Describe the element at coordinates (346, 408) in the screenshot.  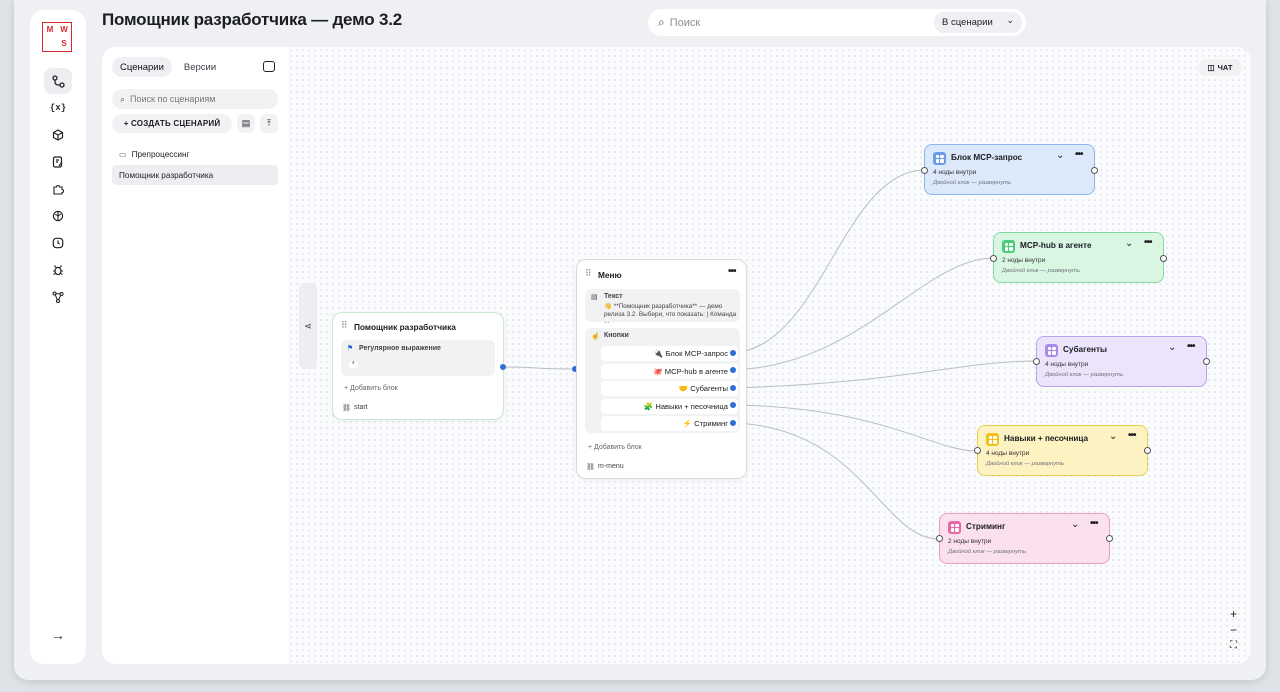
I see `link-icon: ⛓` at that location.